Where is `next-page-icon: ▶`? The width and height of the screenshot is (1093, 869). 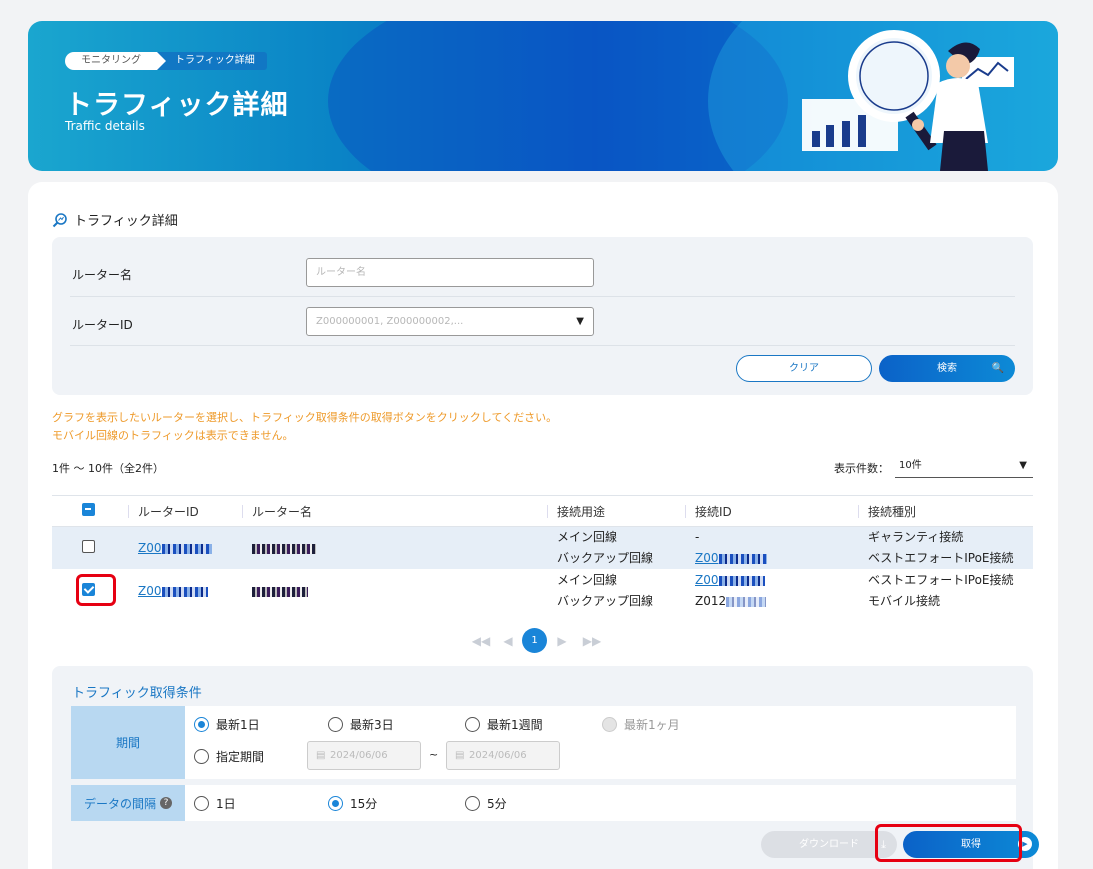
next-page-icon: ▶ is located at coordinates (562, 641).